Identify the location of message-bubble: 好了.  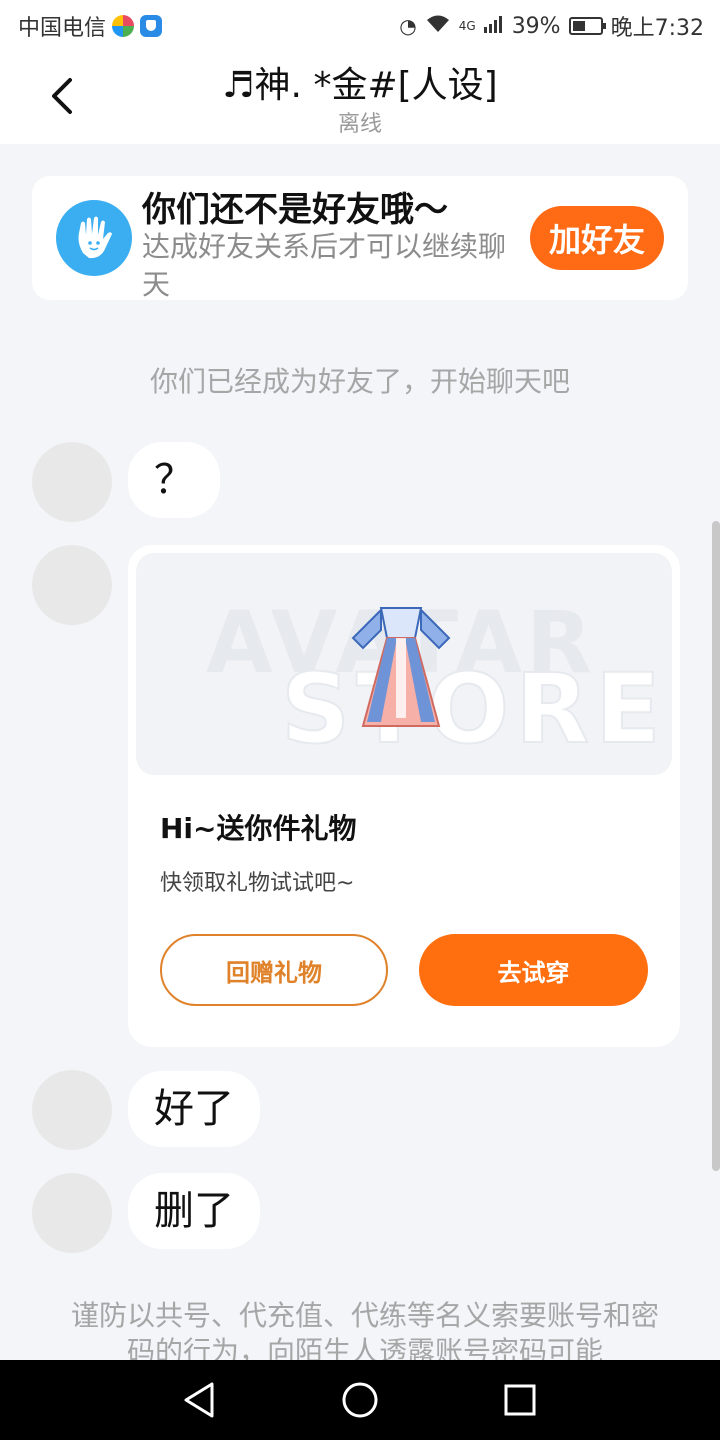
(194, 1109).